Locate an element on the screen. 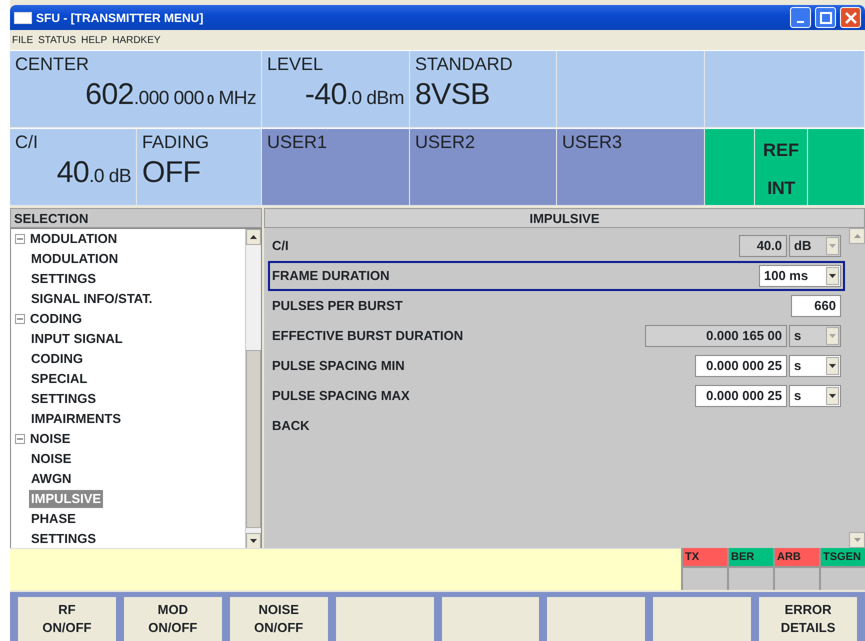 This screenshot has height=641, width=865. maximize-icon is located at coordinates (826, 18).